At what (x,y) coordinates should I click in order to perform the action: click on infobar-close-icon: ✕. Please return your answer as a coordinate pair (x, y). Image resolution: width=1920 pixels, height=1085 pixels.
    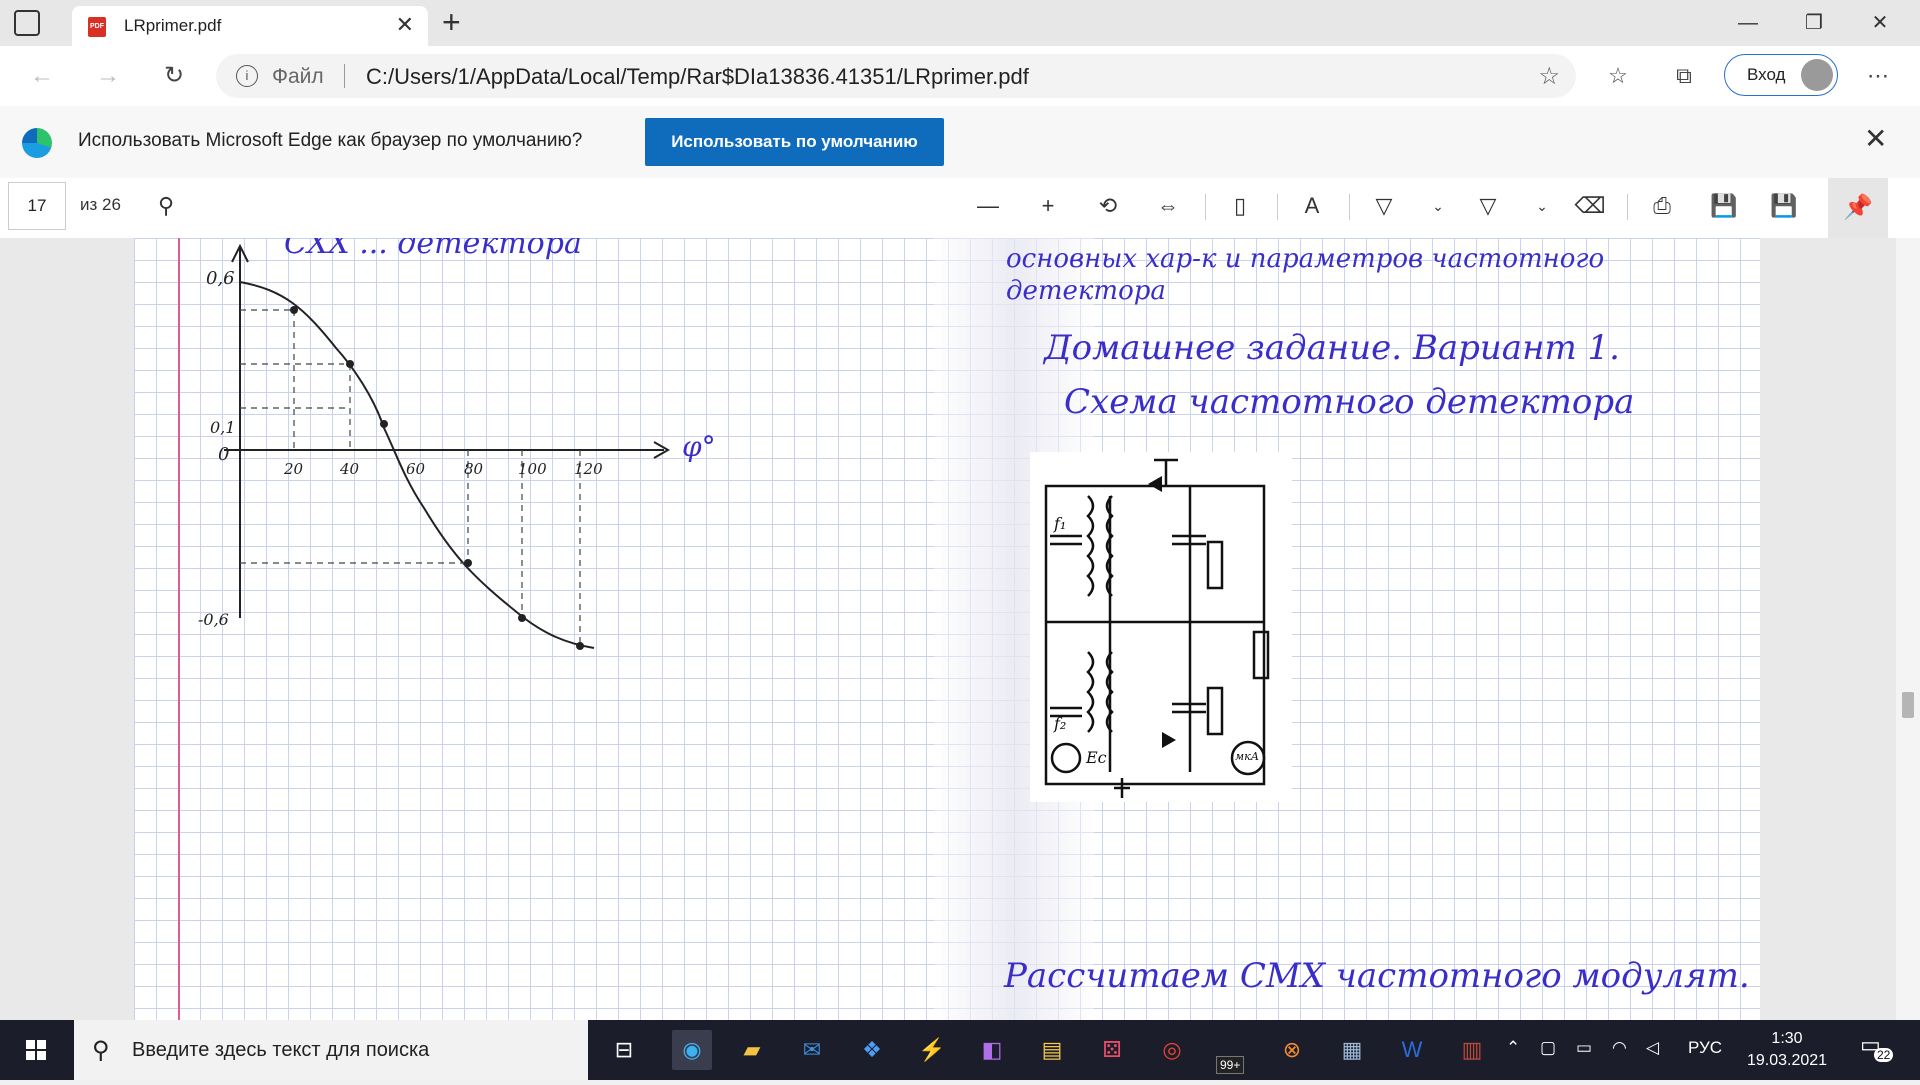
    Looking at the image, I should click on (1875, 138).